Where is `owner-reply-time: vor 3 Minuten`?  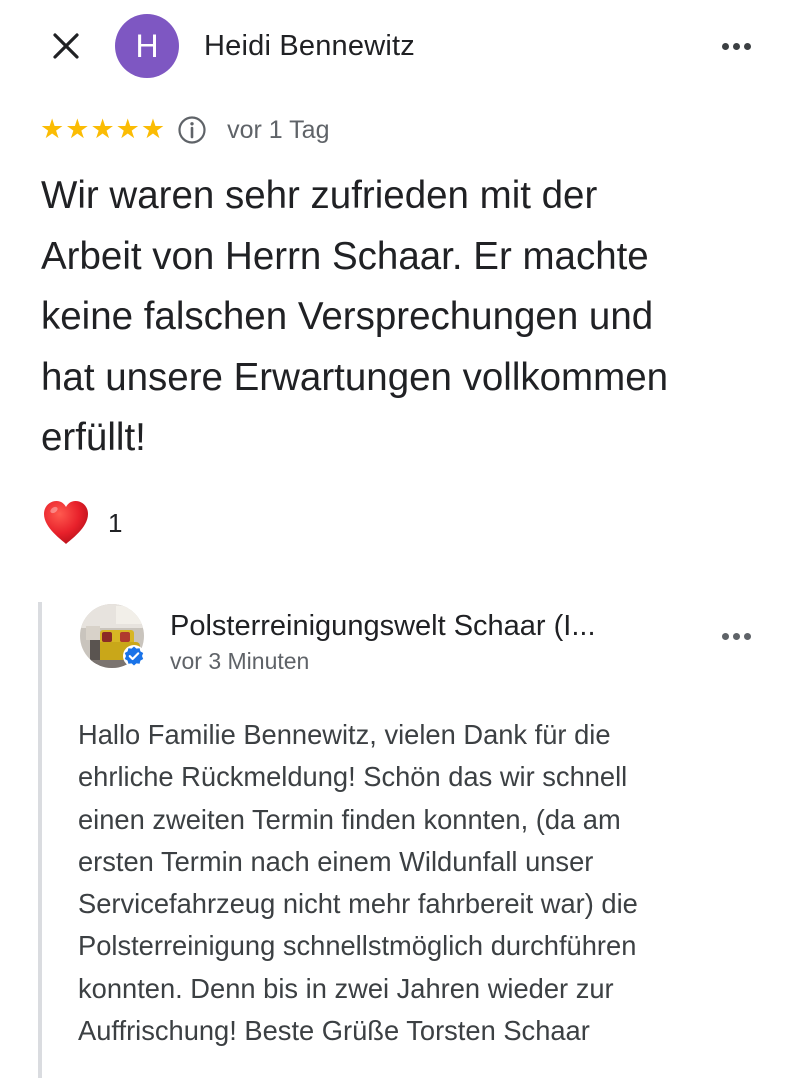 owner-reply-time: vor 3 Minuten is located at coordinates (240, 661).